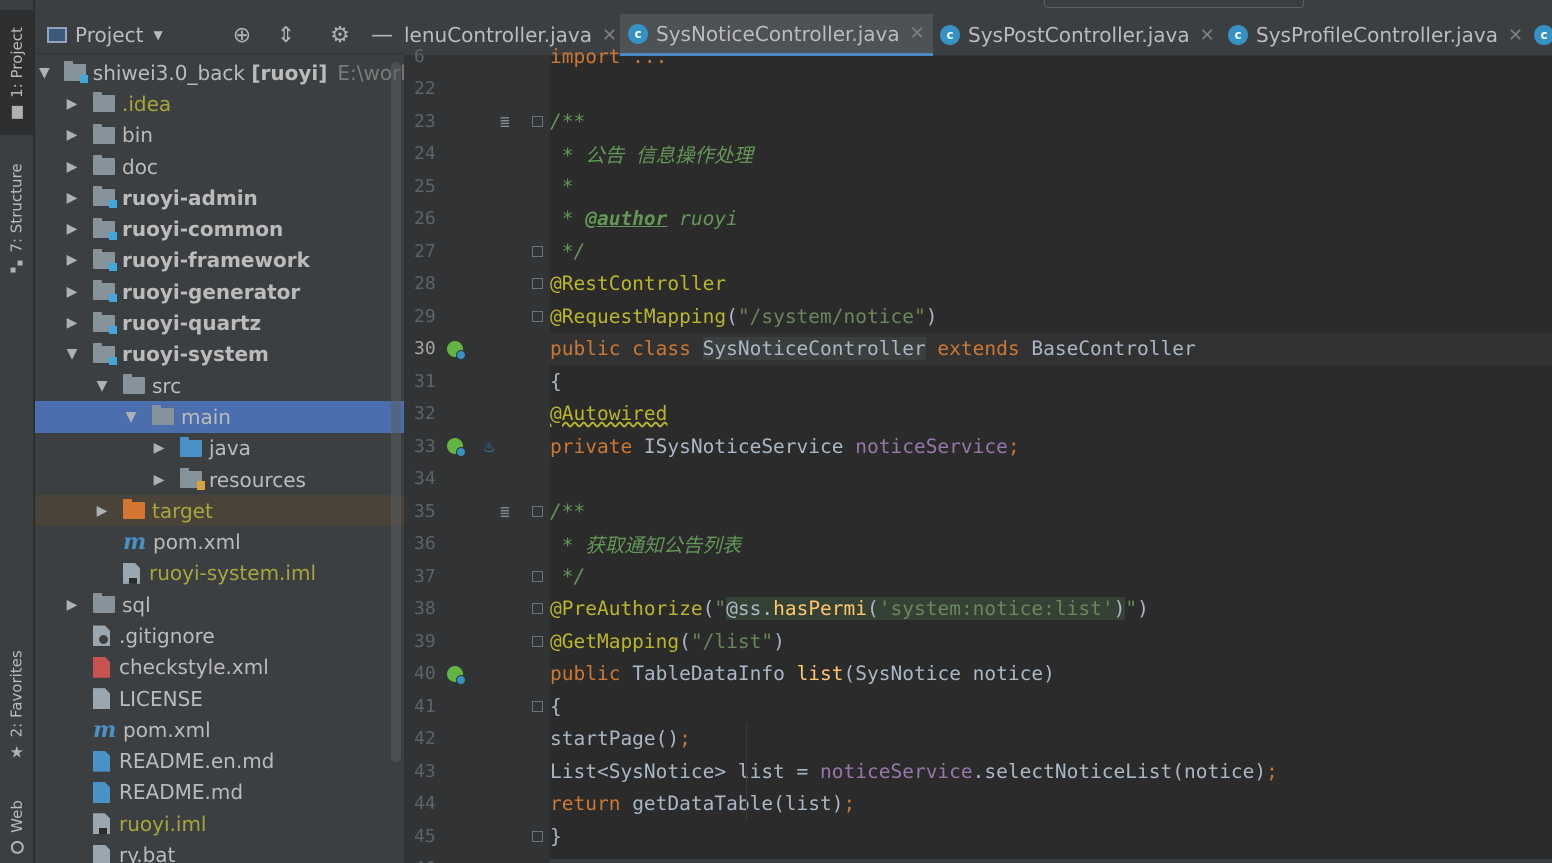 The height and width of the screenshot is (863, 1552). What do you see at coordinates (163, 823) in the screenshot?
I see `tree-item-label: ruoyi.iml` at bounding box center [163, 823].